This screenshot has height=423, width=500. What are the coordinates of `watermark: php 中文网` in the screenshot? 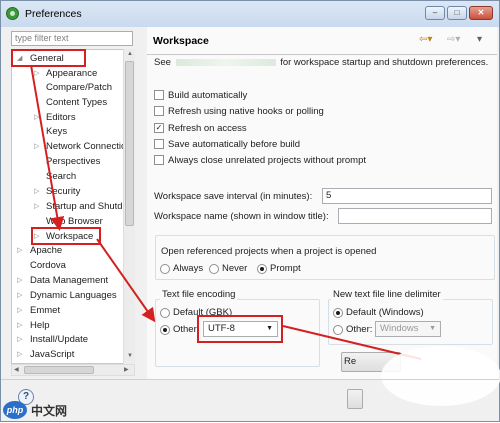 It's located at (47, 411).